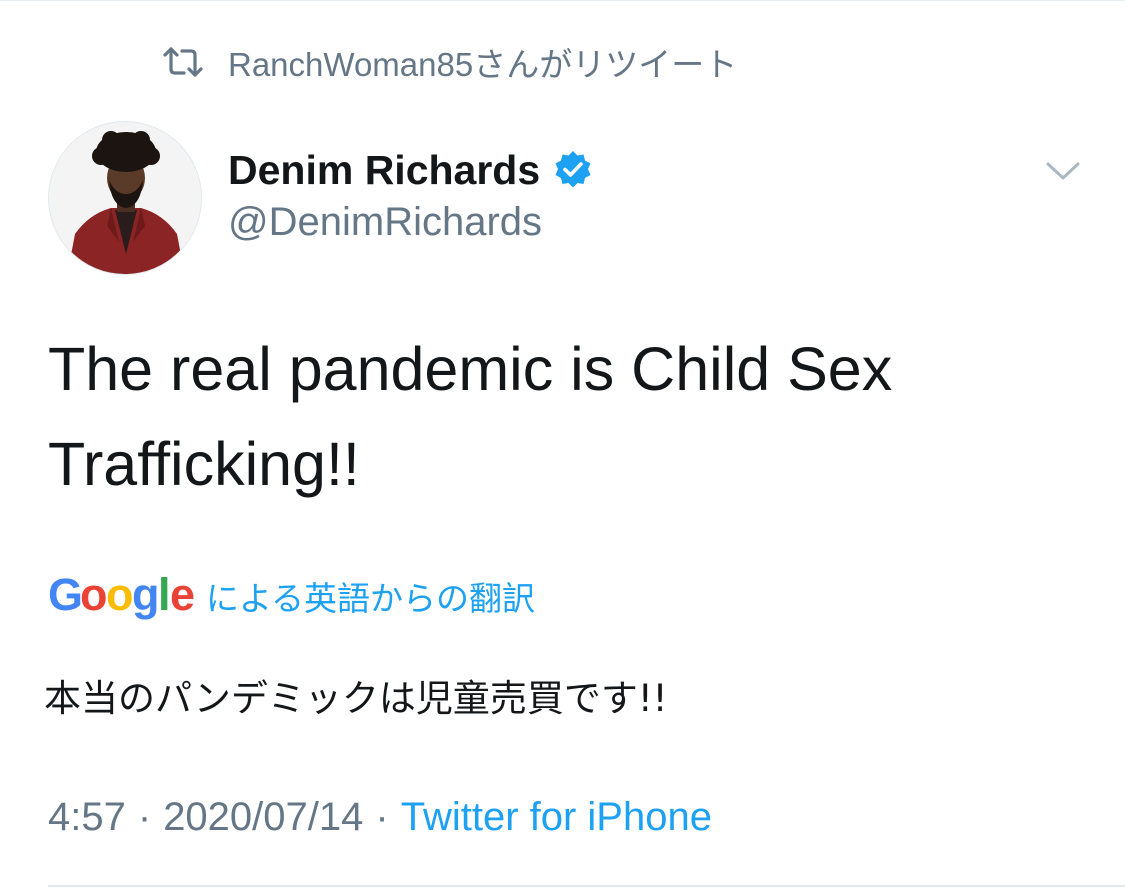 This screenshot has height=894, width=1125. I want to click on chevron-down-icon, so click(1063, 171).